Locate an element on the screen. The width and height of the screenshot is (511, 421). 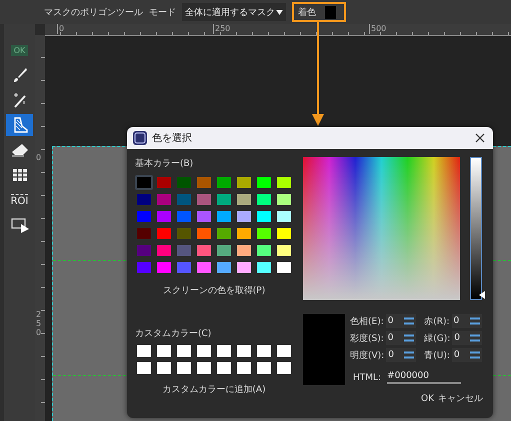
add-custom-color-button: カスタムカラーに追加(A) is located at coordinates (214, 389).